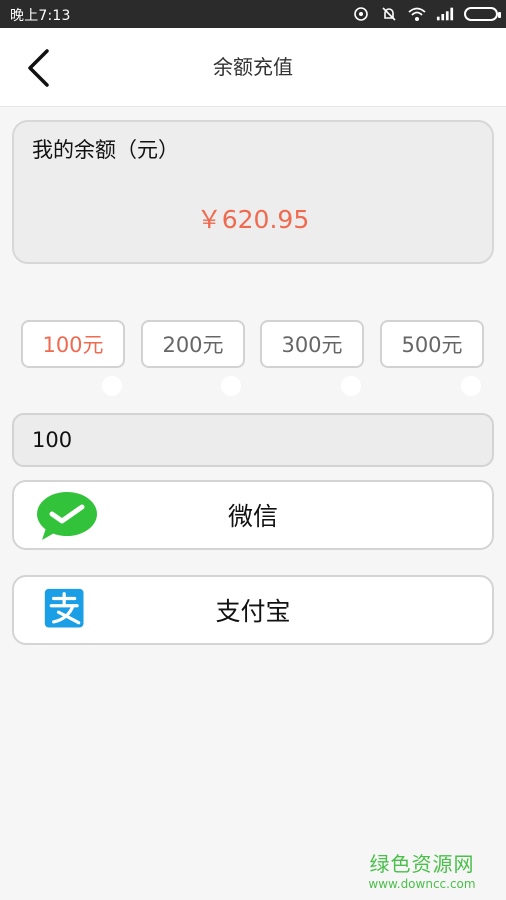  Describe the element at coordinates (422, 864) in the screenshot. I see `watermark-title: 绿色资源网` at that location.